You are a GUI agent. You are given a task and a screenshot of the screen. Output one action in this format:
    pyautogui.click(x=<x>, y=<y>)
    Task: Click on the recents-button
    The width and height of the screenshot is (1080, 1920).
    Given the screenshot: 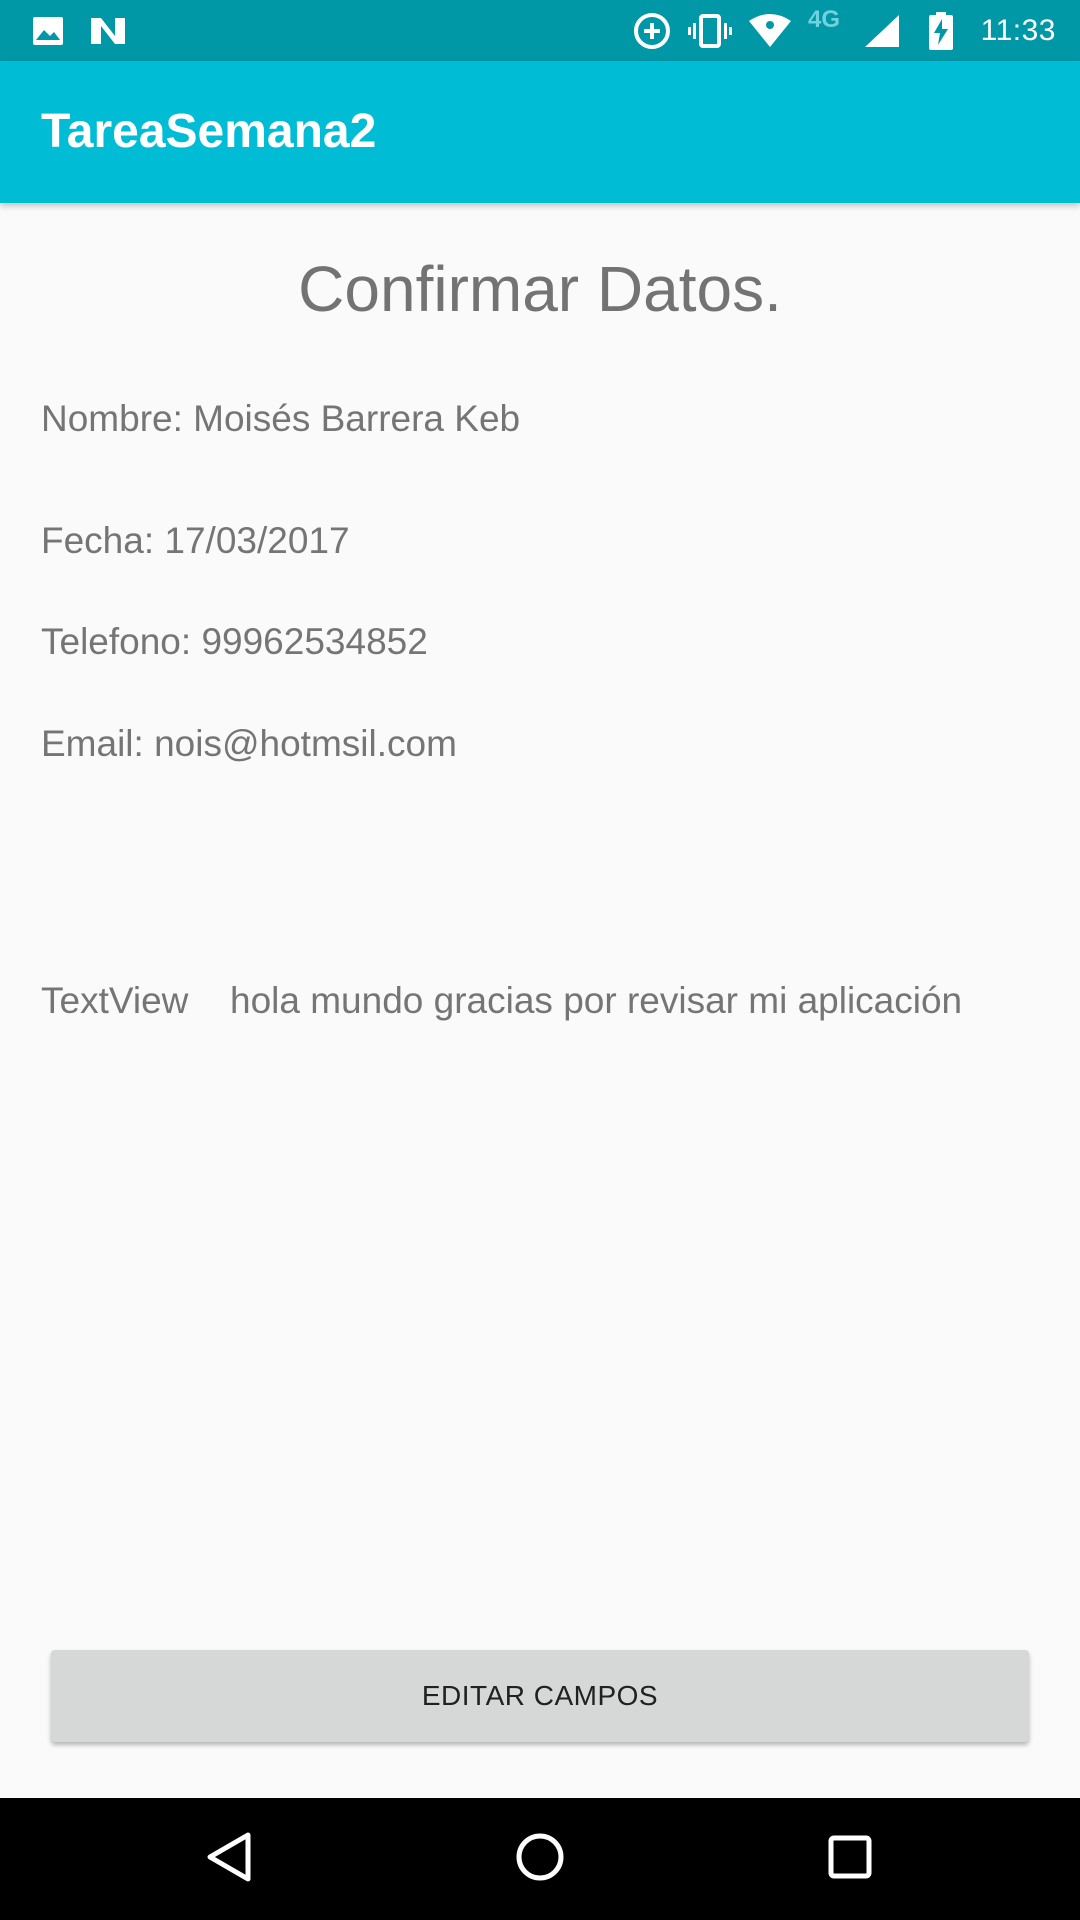 What is the action you would take?
    pyautogui.click(x=850, y=1859)
    